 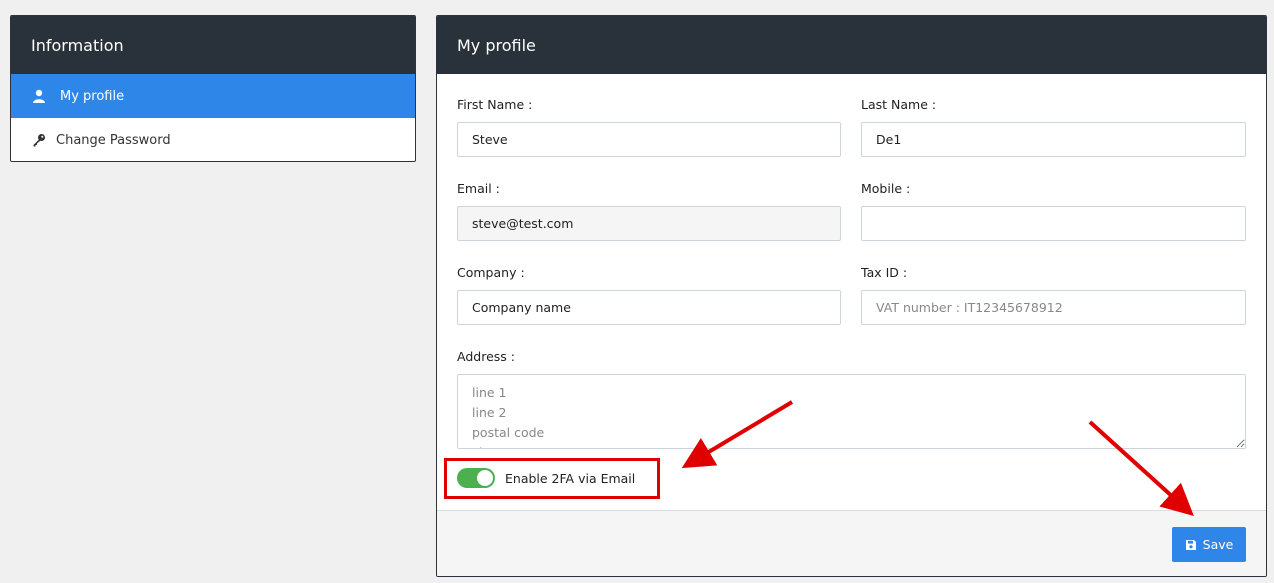 What do you see at coordinates (213, 45) in the screenshot?
I see `information-panel-title: Information` at bounding box center [213, 45].